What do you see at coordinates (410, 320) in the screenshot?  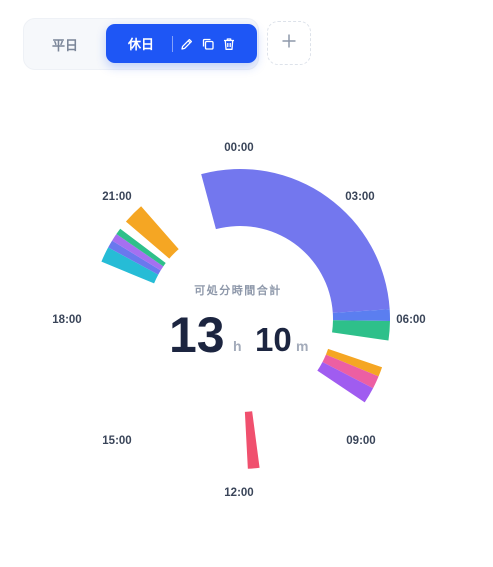 I see `hour-label-0600: 06:00` at bounding box center [410, 320].